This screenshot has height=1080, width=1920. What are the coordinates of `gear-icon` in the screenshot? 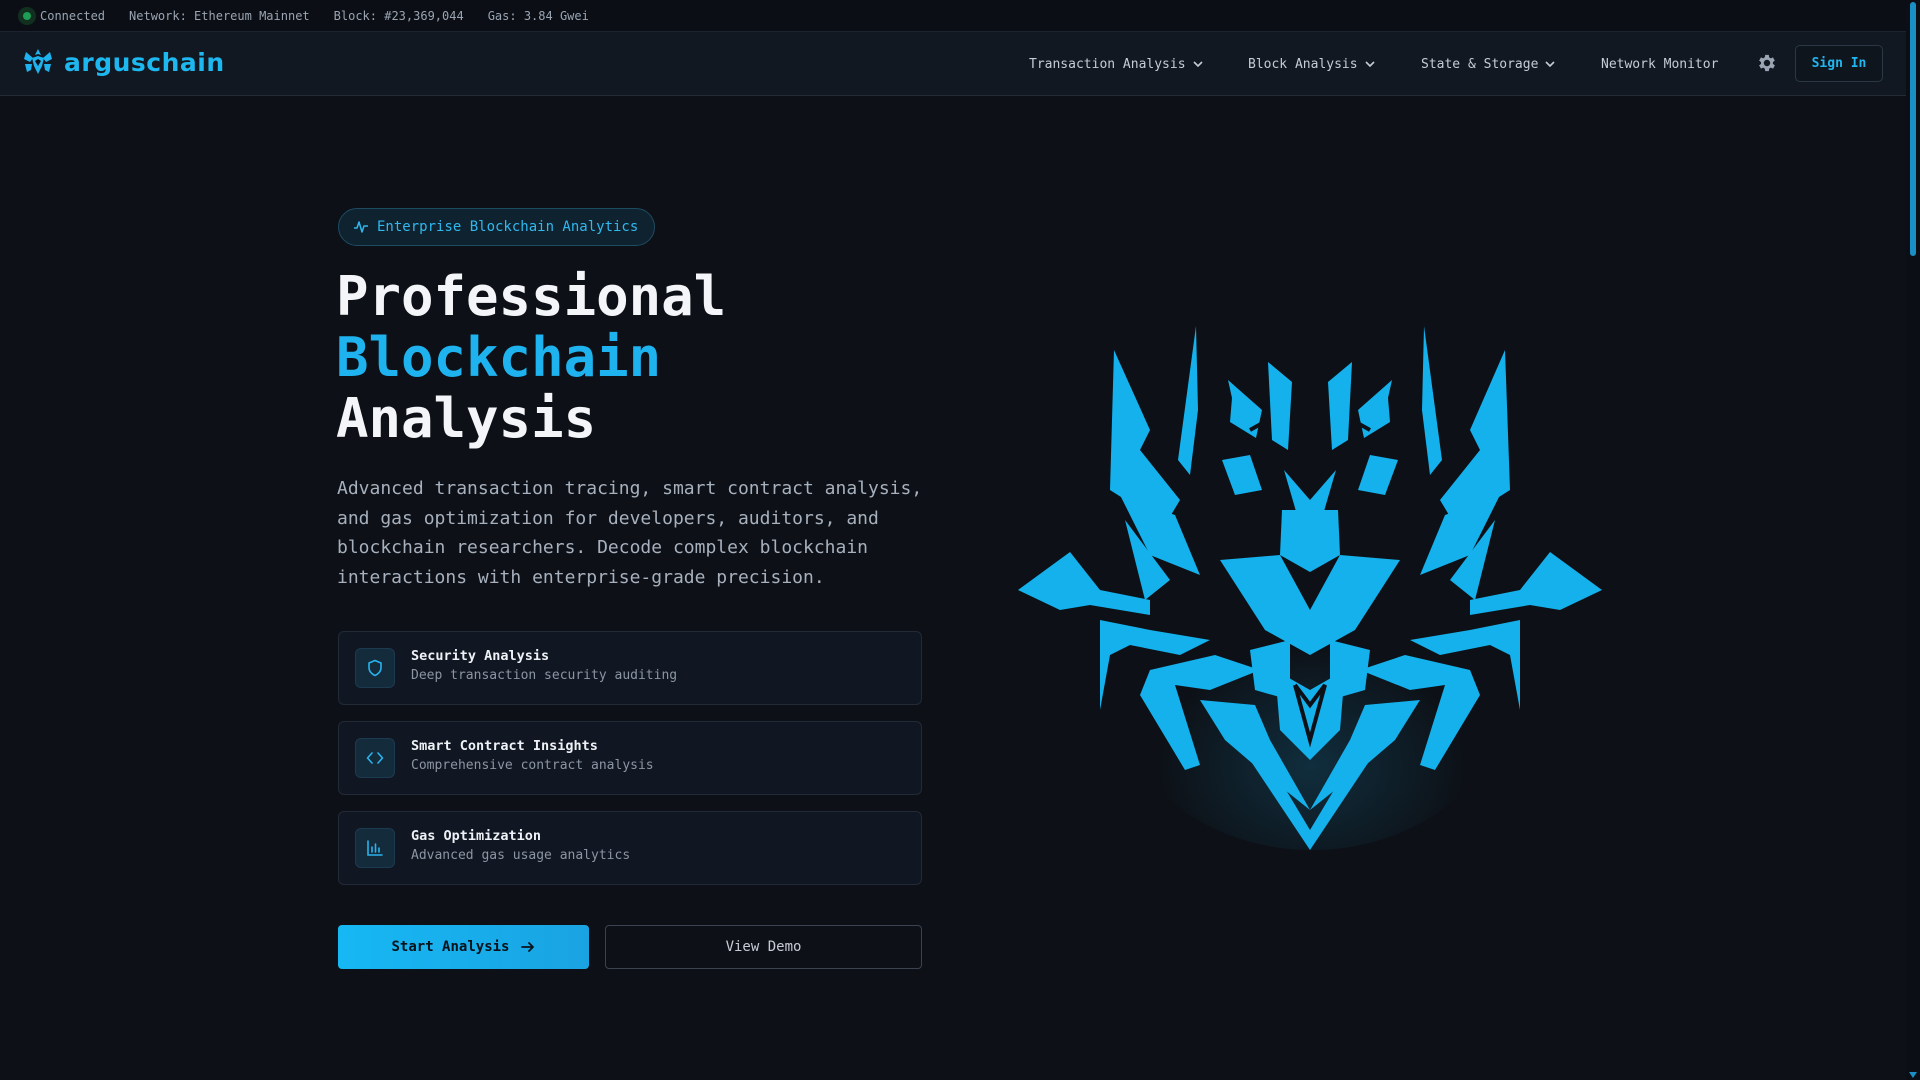 It's located at (1767, 63).